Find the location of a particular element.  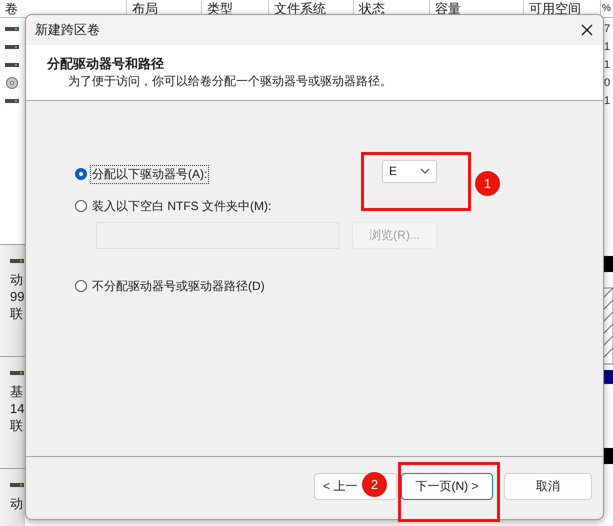

next-button: 下一页(N) > is located at coordinates (447, 486).